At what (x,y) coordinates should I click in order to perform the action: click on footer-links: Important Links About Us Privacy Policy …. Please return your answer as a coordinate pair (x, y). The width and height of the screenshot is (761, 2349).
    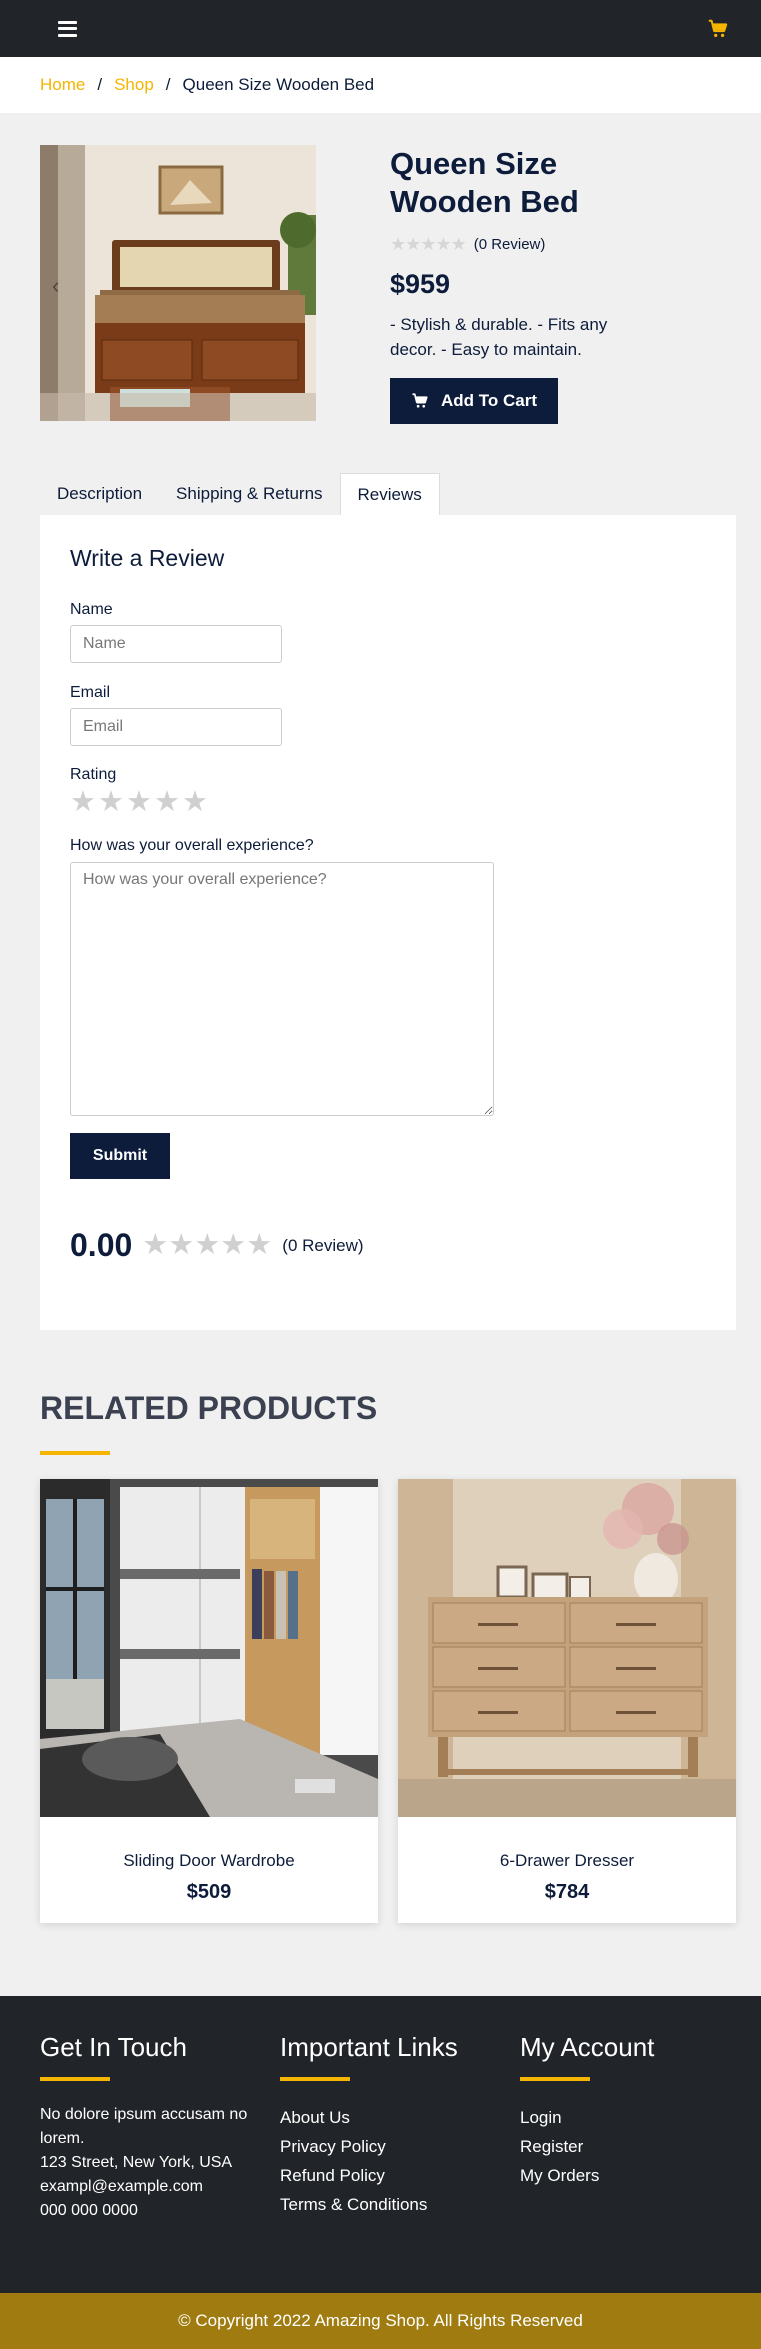
    Looking at the image, I should click on (395, 2125).